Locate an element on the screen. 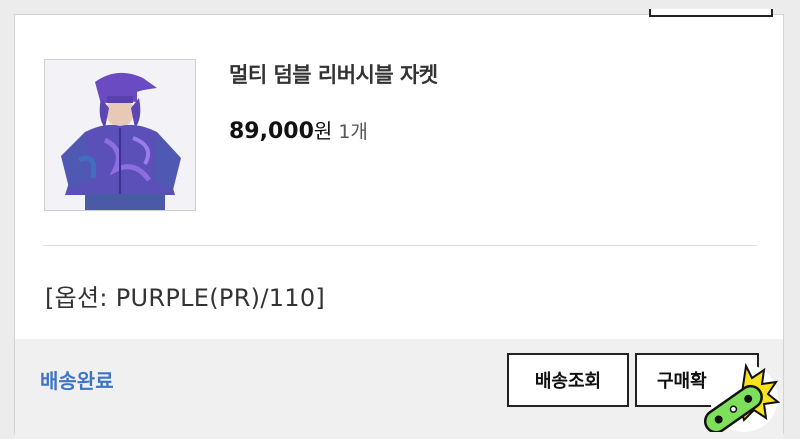 This screenshot has height=439, width=800. previous-button-edge is located at coordinates (711, 13).